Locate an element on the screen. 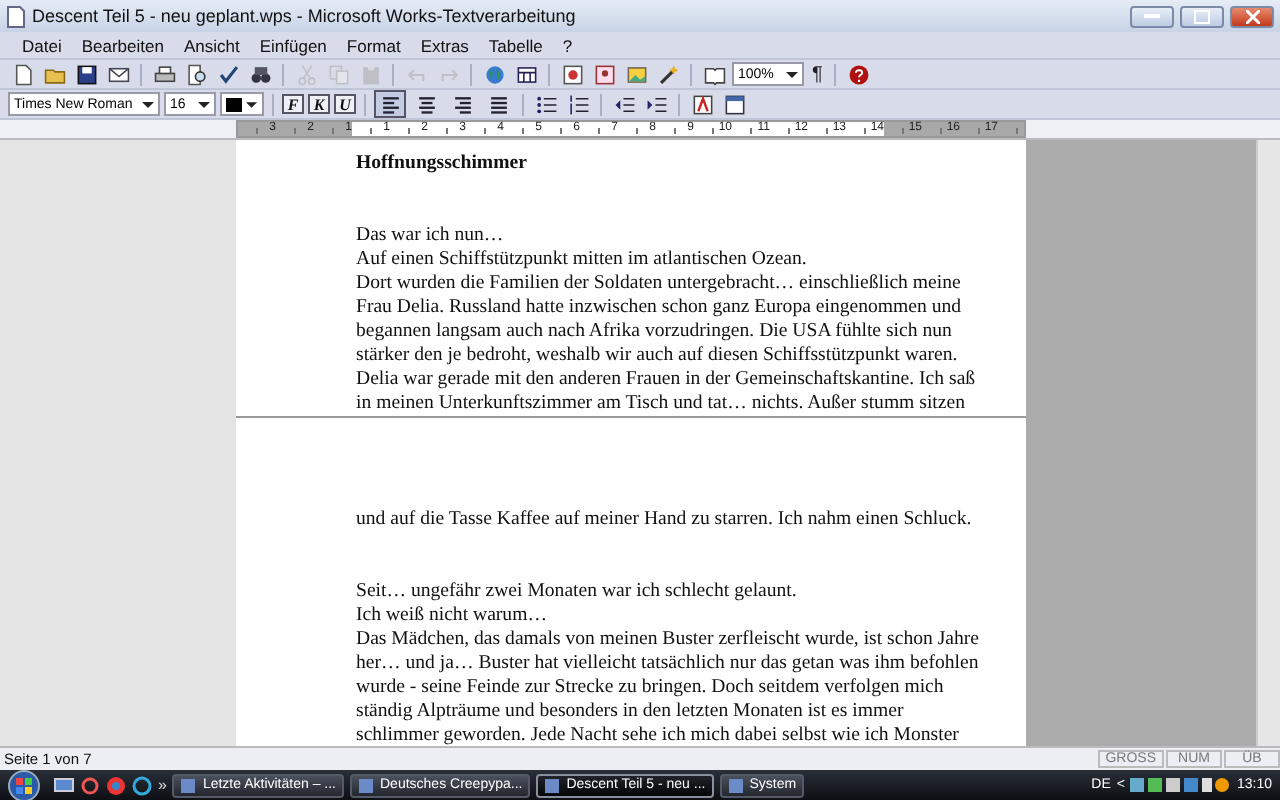 The width and height of the screenshot is (1280, 800). tray-icons-drawing is located at coordinates (1180, 785).